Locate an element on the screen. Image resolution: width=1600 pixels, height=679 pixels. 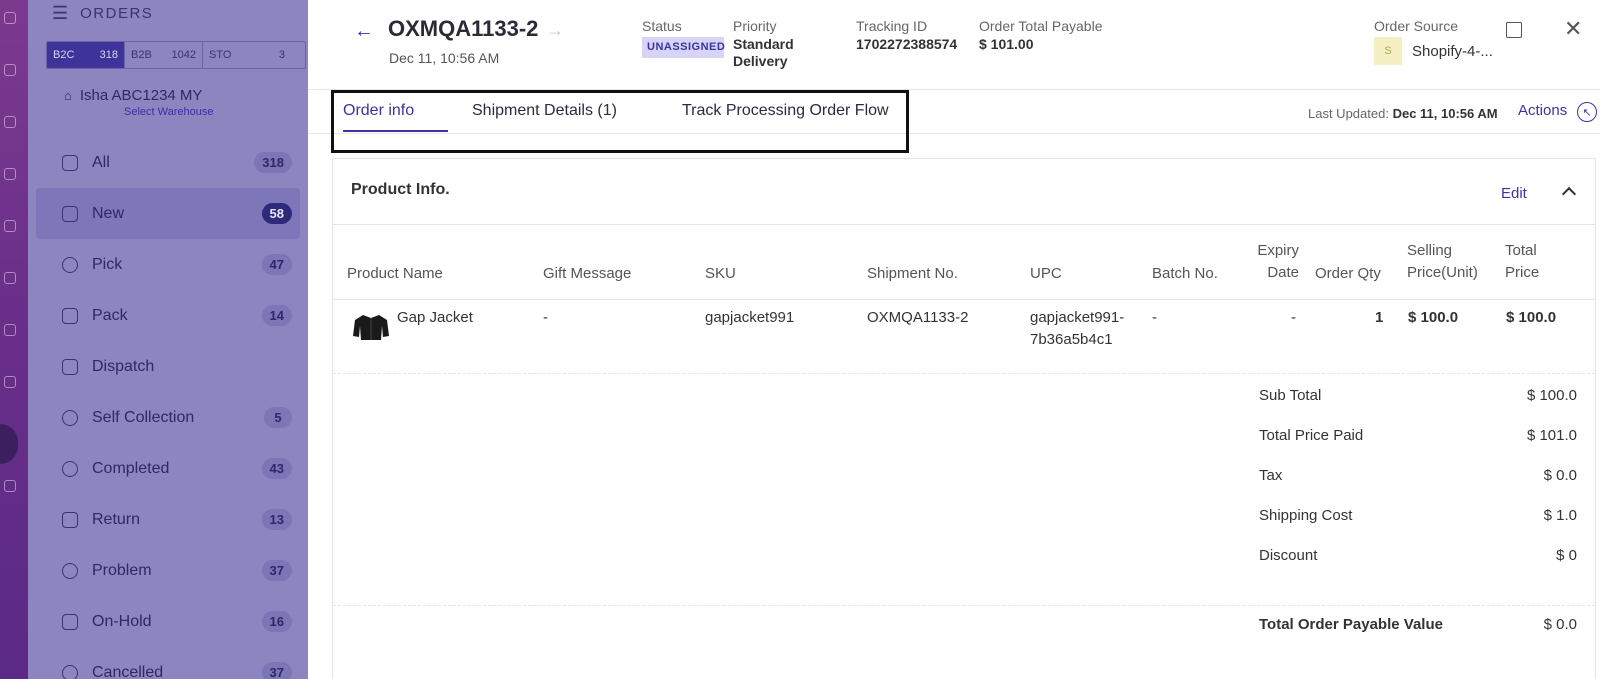
order-date: Dec 11, 10:56 AM is located at coordinates (444, 58).